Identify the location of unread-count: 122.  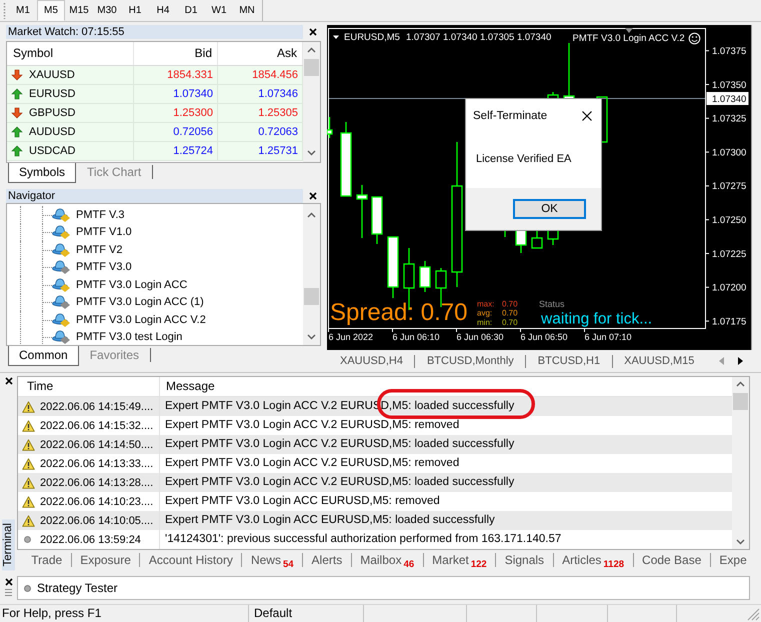
(478, 564).